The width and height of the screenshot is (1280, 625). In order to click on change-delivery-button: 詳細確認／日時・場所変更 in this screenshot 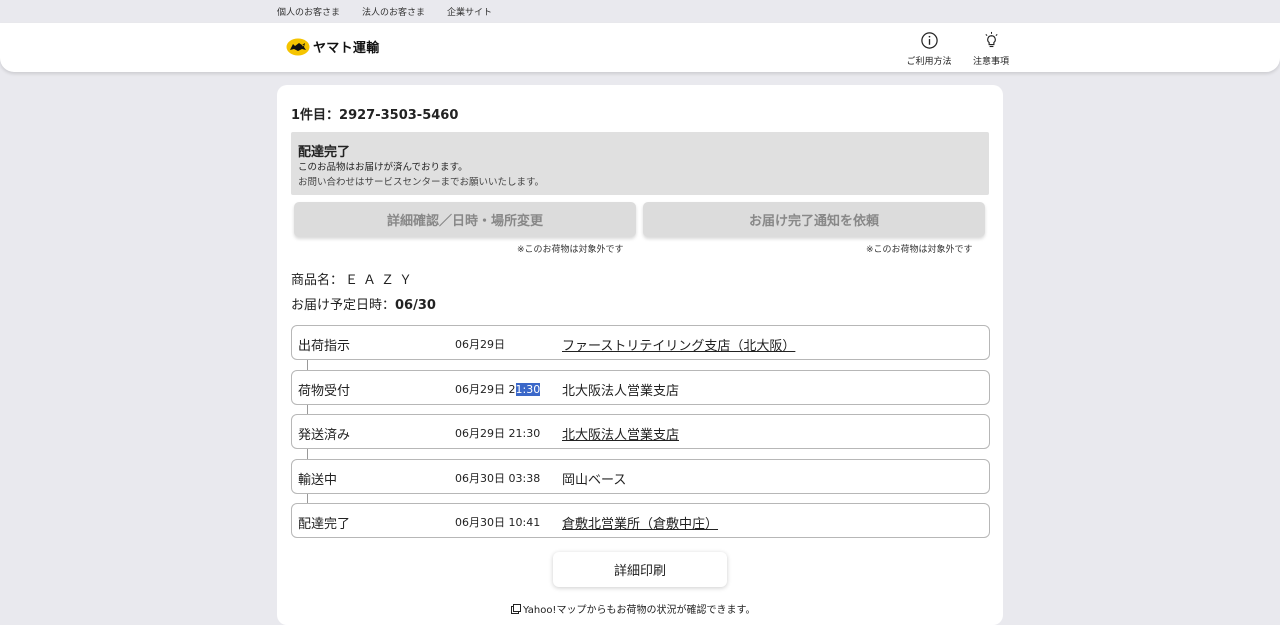, I will do `click(465, 219)`.